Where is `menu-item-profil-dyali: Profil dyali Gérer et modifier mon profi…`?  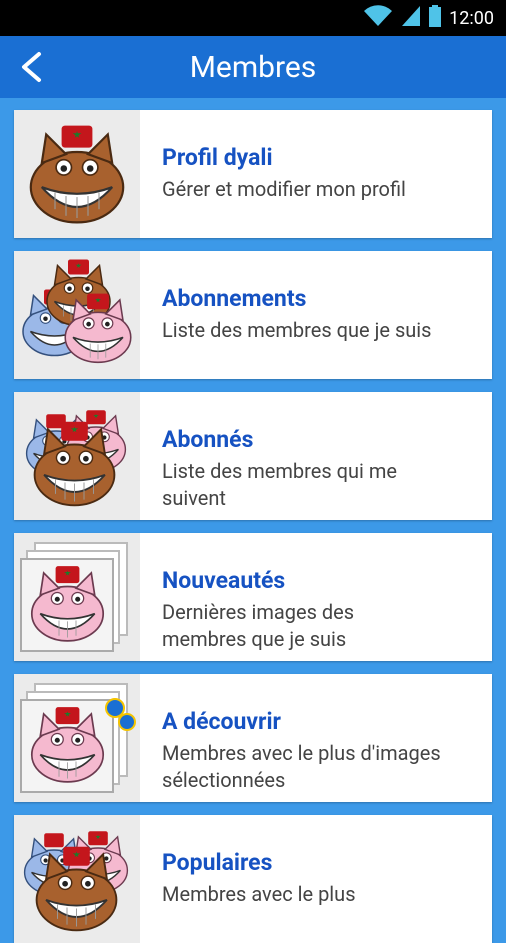 menu-item-profil-dyali: Profil dyali Gérer et modifier mon profi… is located at coordinates (253, 174).